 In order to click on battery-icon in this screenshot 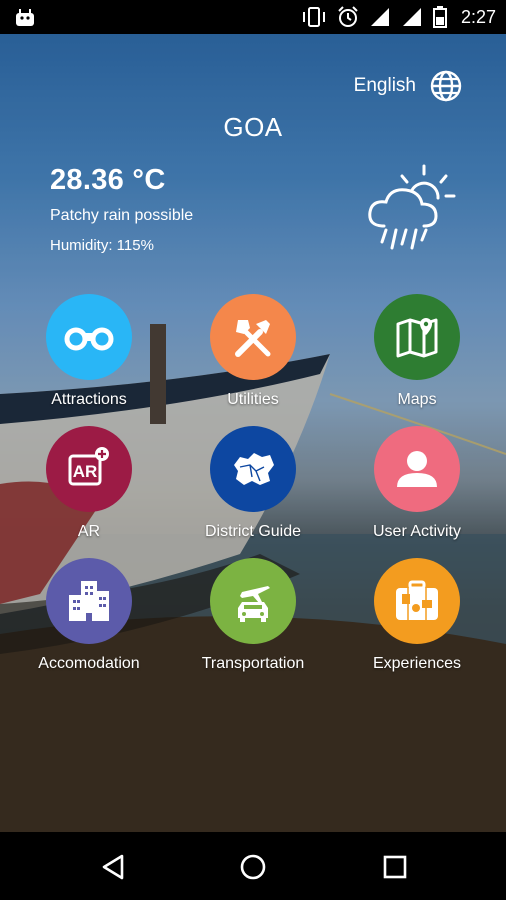, I will do `click(439, 17)`.